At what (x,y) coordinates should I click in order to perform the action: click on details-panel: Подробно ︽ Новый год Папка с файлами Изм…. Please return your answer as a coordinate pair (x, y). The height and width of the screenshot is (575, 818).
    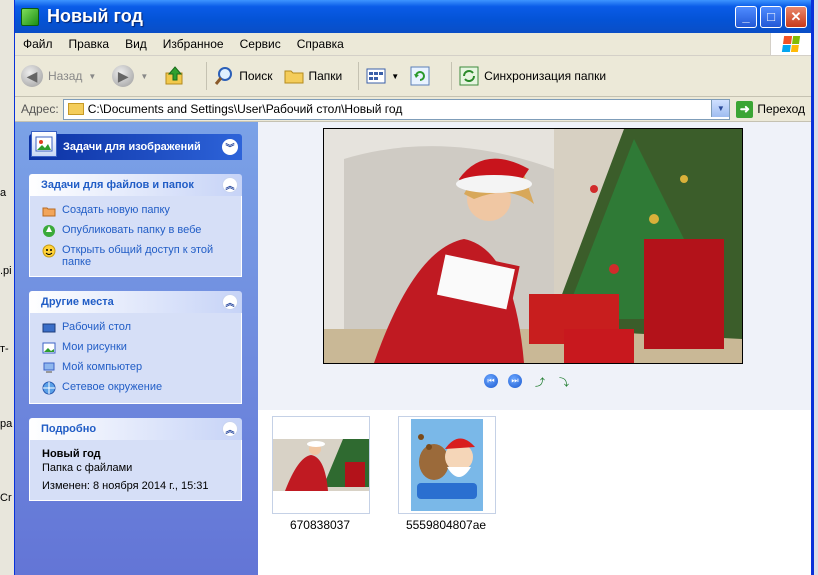
    Looking at the image, I should click on (135, 459).